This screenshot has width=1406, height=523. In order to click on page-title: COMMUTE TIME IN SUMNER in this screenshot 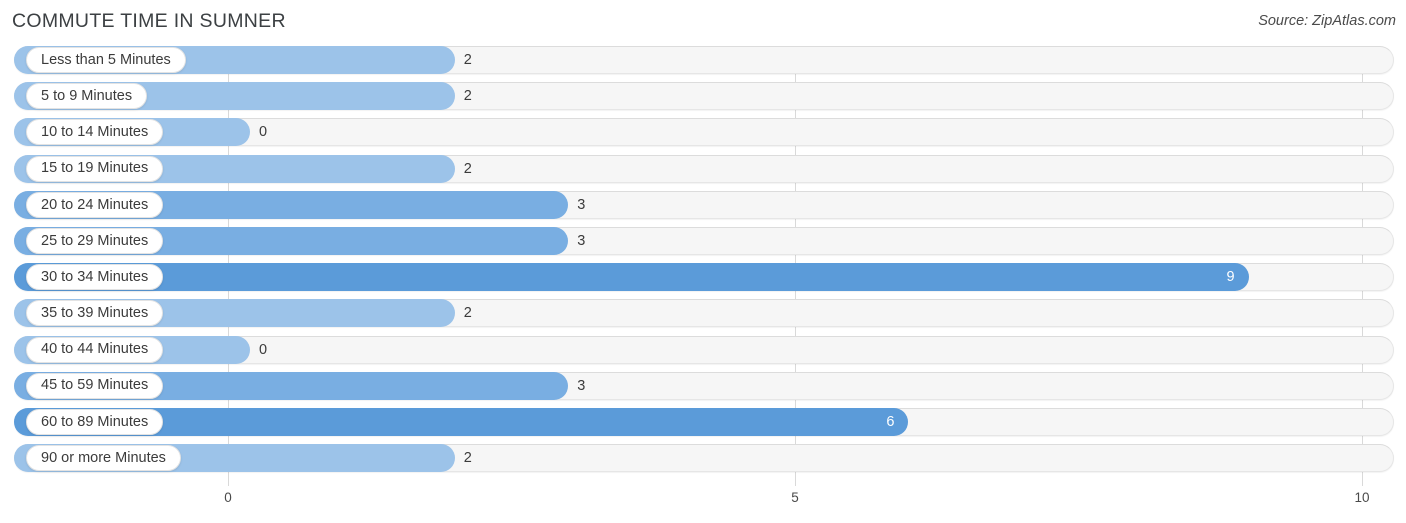, I will do `click(149, 21)`.